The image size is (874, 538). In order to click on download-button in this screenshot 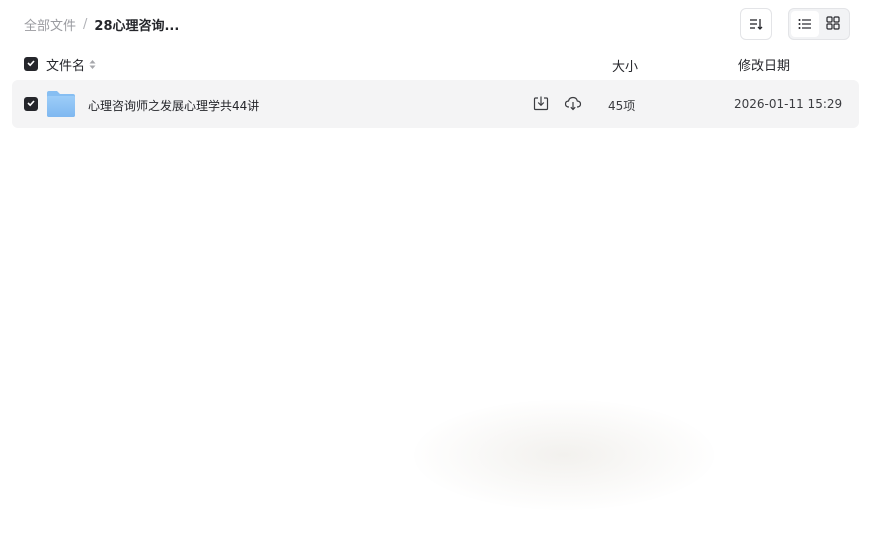, I will do `click(541, 104)`.